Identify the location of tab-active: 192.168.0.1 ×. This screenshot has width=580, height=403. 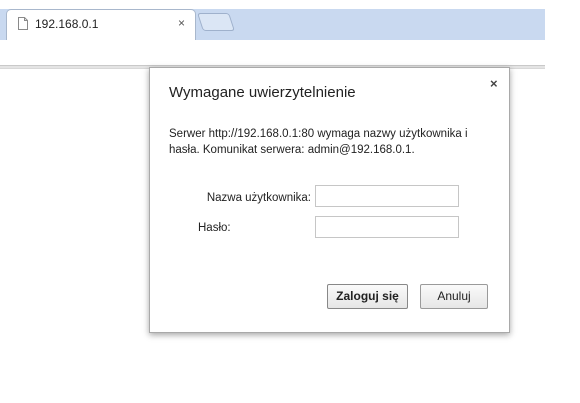
(101, 24).